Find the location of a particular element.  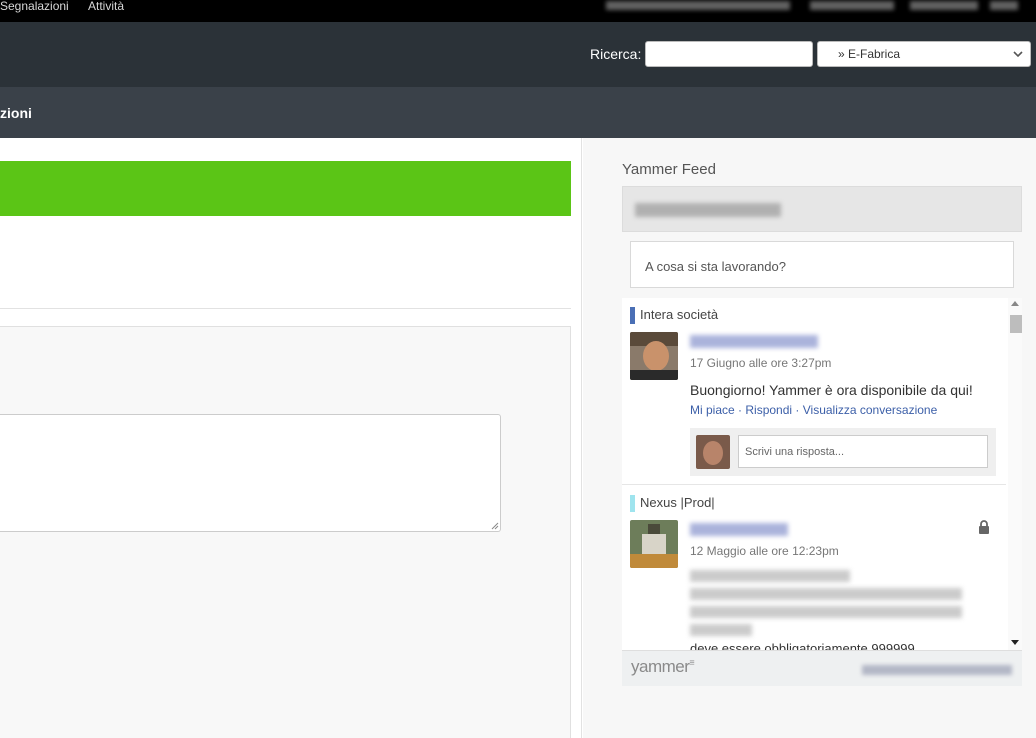

post-timestamp: 12 Maggio alle ore 12:23pm is located at coordinates (764, 551).